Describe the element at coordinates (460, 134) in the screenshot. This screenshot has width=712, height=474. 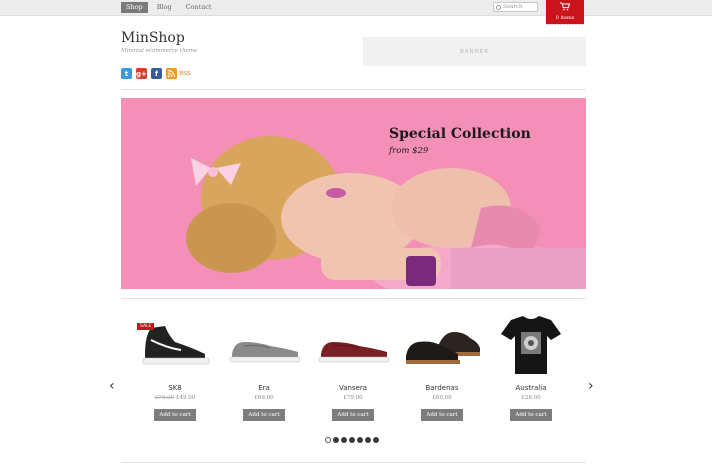
I see `hero-title: Special Collection` at that location.